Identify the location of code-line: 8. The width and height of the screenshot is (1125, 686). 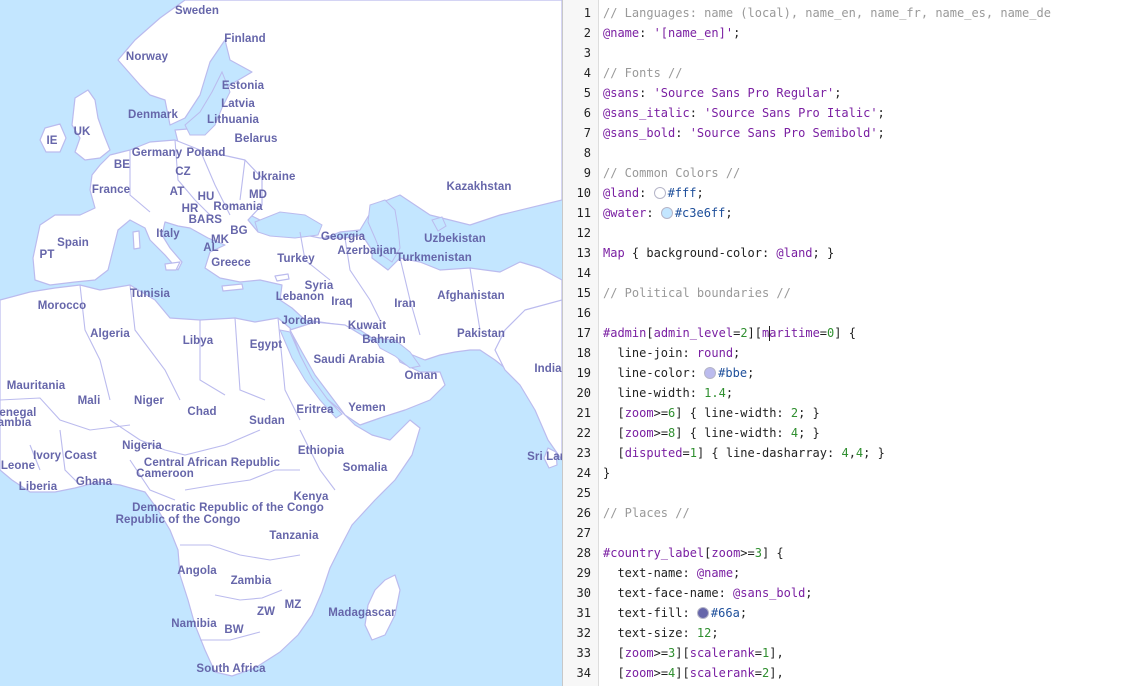
(844, 153).